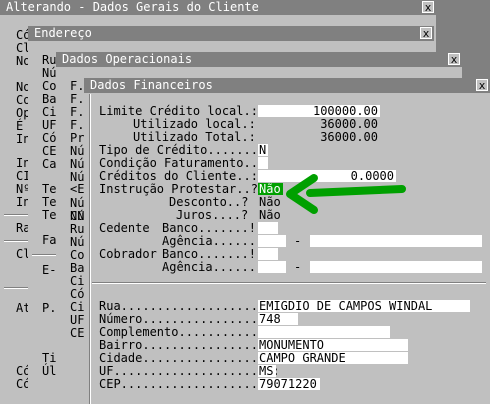  What do you see at coordinates (268, 254) in the screenshot?
I see `cobrador-banco-field` at bounding box center [268, 254].